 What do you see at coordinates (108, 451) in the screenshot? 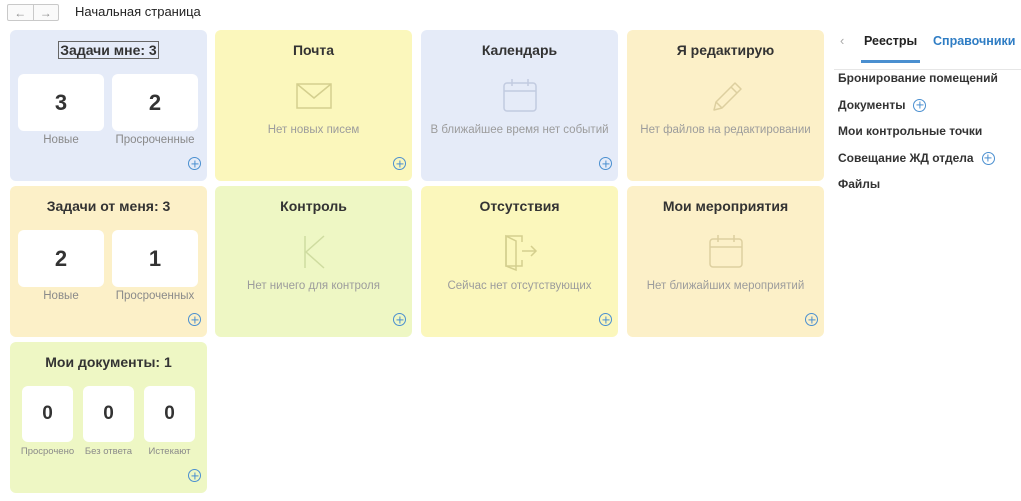
I see `counter-label: Без ответа` at bounding box center [108, 451].